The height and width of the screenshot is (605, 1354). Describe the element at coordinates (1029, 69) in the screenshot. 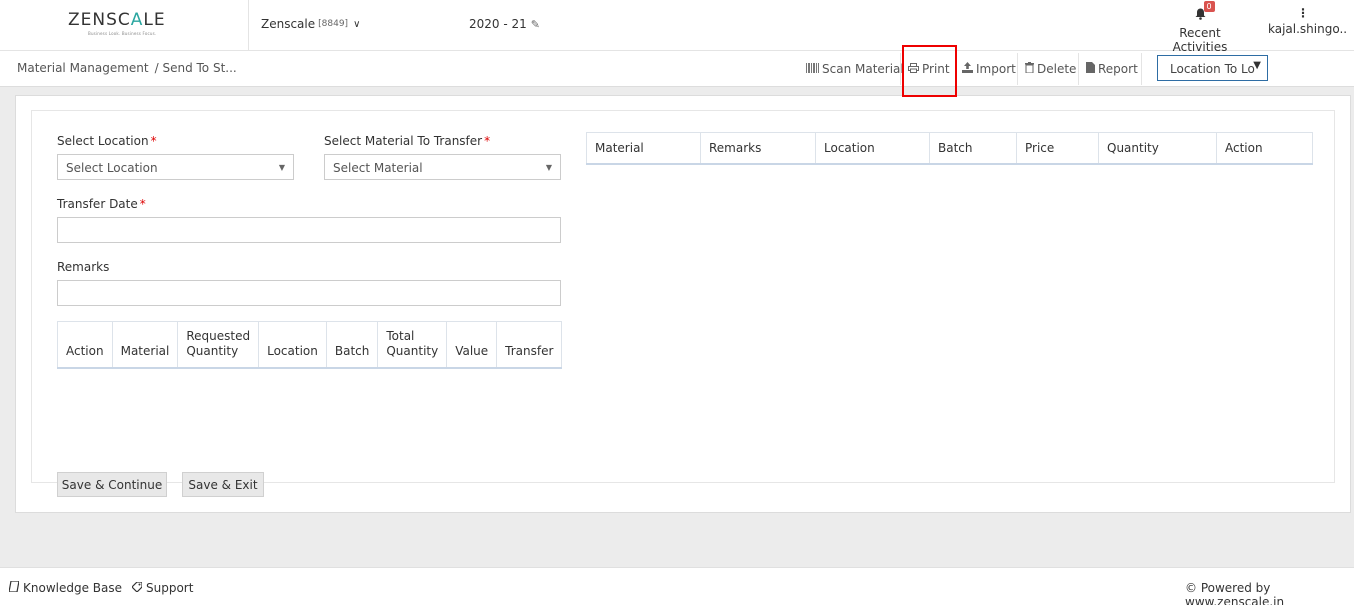

I see `trash-icon` at that location.